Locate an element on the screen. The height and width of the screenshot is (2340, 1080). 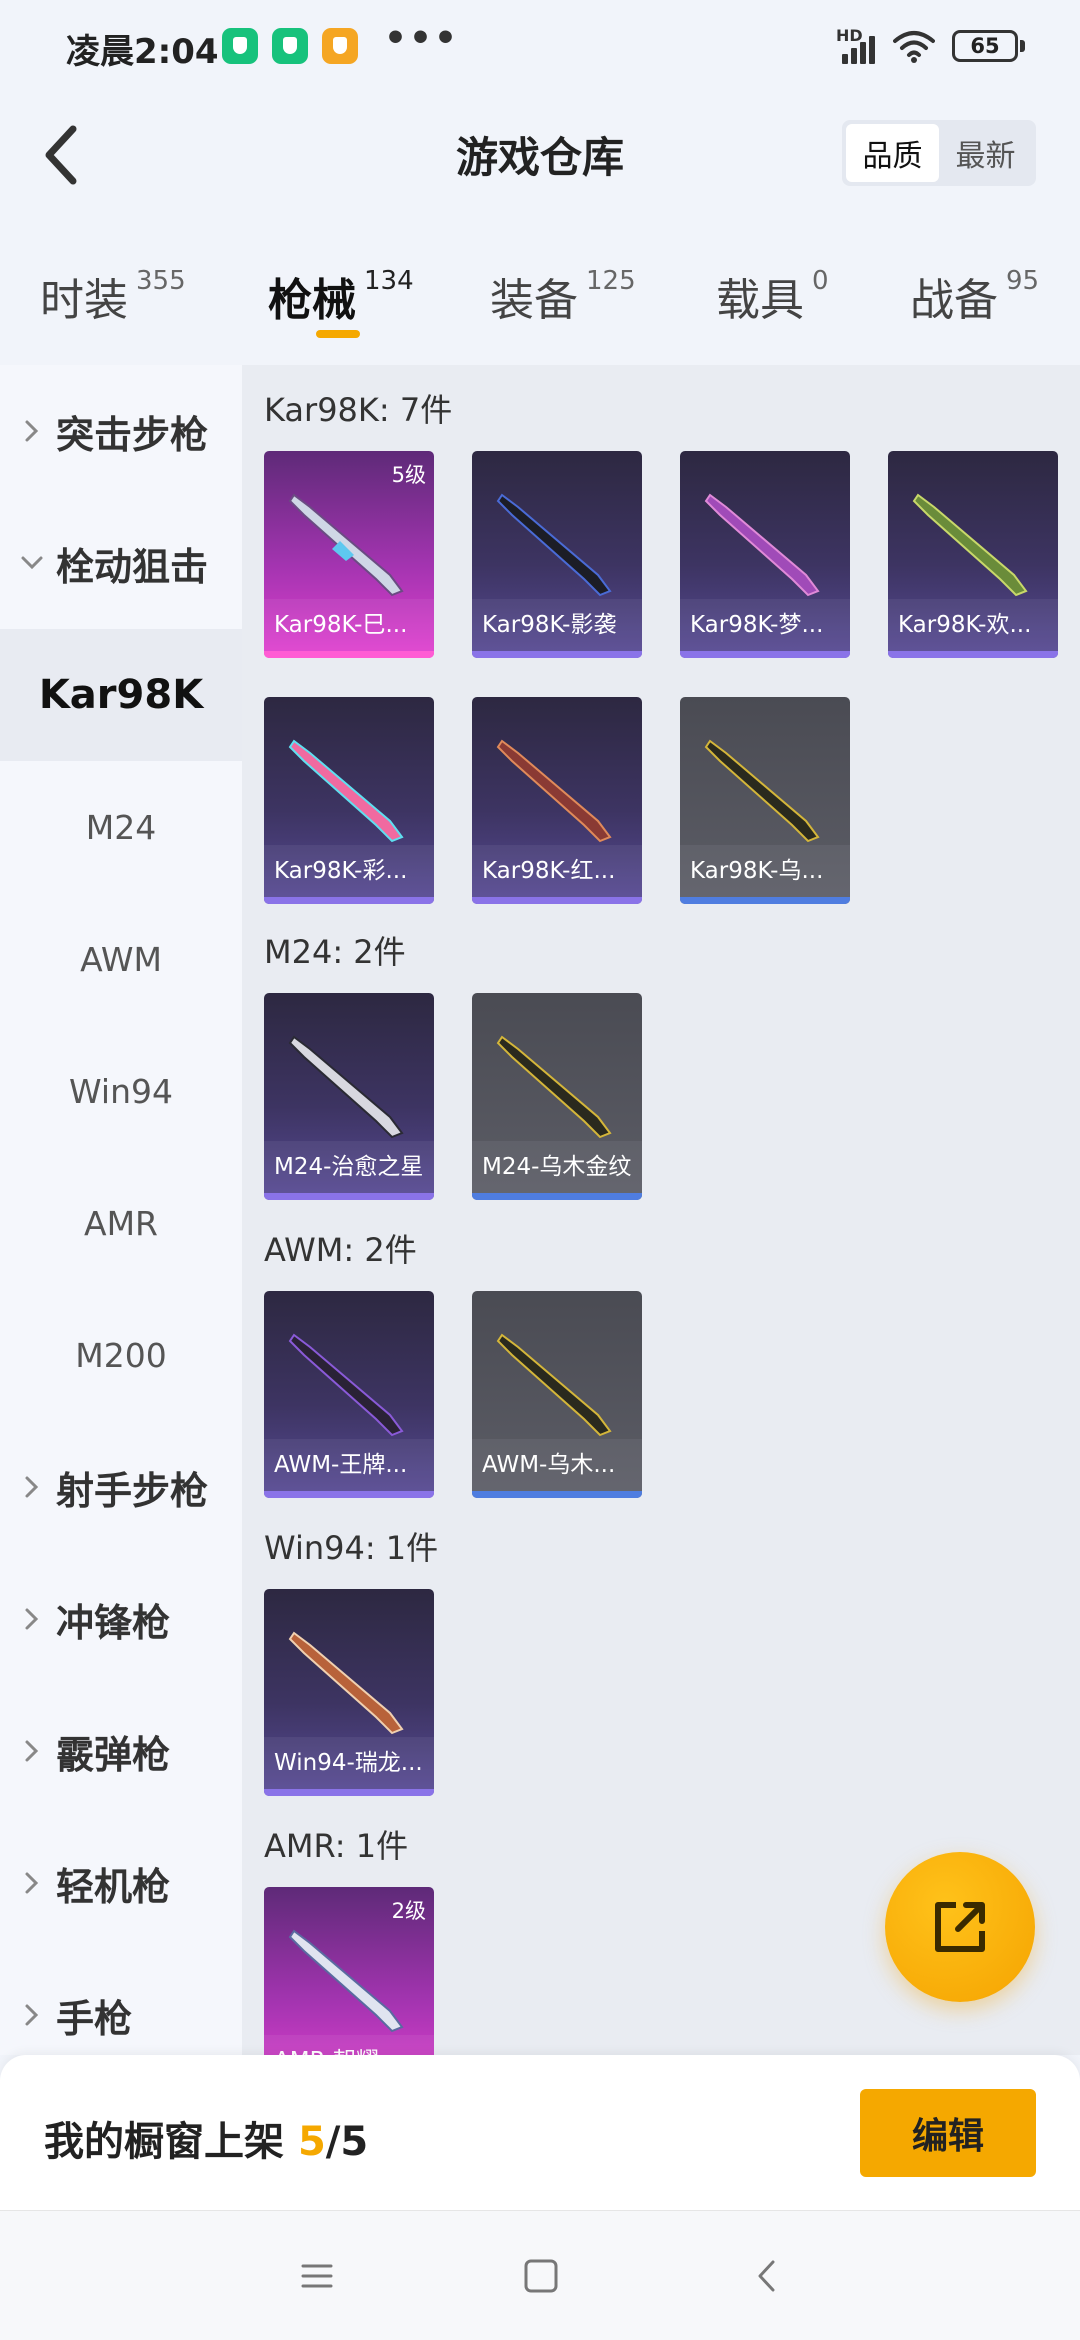
sidebar-label: AWM is located at coordinates (121, 959).